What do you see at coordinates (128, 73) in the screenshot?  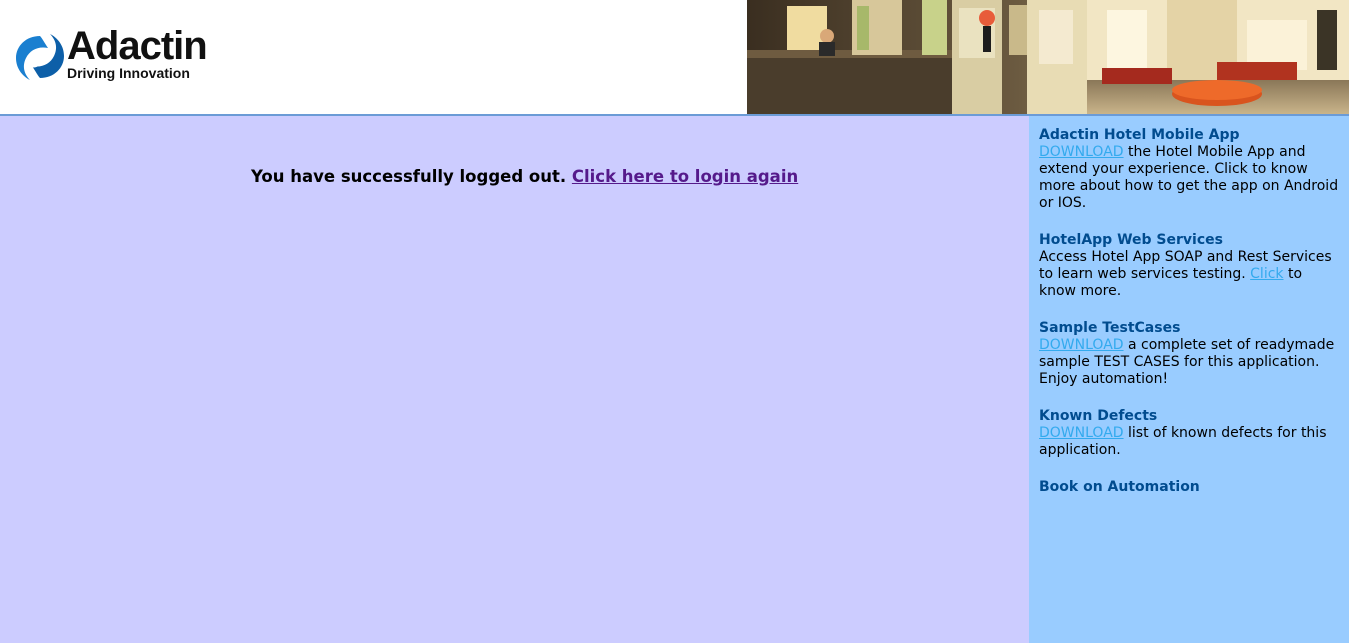 I see `logo-tagline: Driving Innovation` at bounding box center [128, 73].